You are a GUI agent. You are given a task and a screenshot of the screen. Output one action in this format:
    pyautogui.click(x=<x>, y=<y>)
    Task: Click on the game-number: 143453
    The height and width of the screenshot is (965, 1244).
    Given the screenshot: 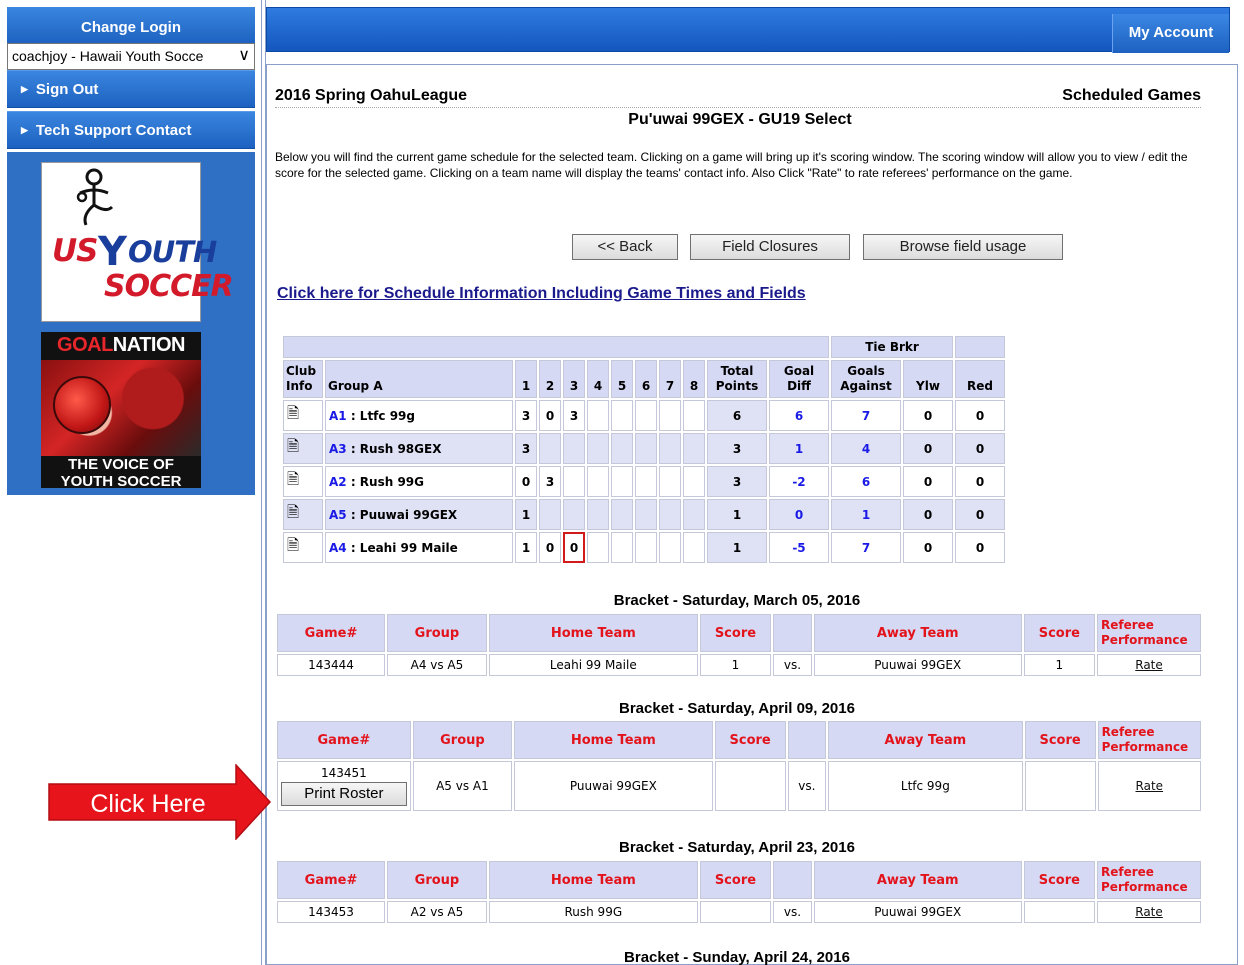 What is the action you would take?
    pyautogui.click(x=331, y=912)
    